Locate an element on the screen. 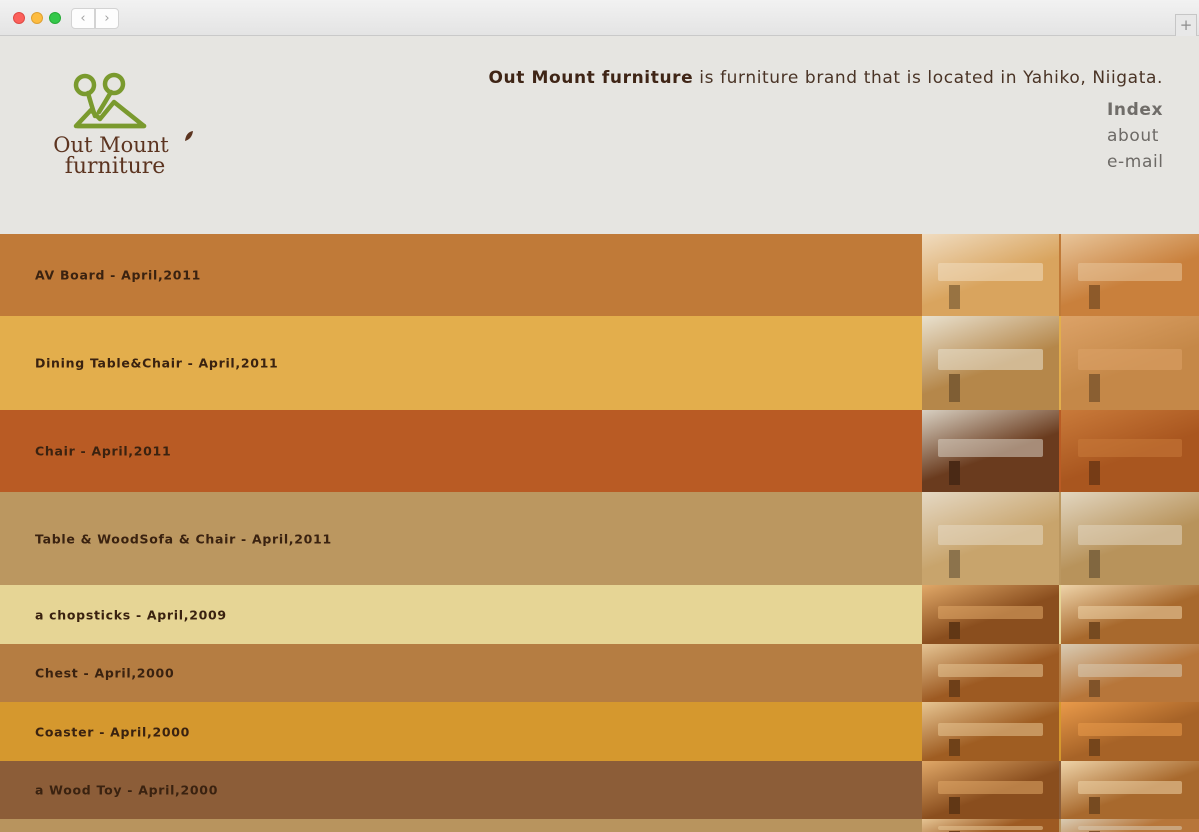 The image size is (1199, 832). tagline-brand: Out Mount furniture is located at coordinates (591, 78).